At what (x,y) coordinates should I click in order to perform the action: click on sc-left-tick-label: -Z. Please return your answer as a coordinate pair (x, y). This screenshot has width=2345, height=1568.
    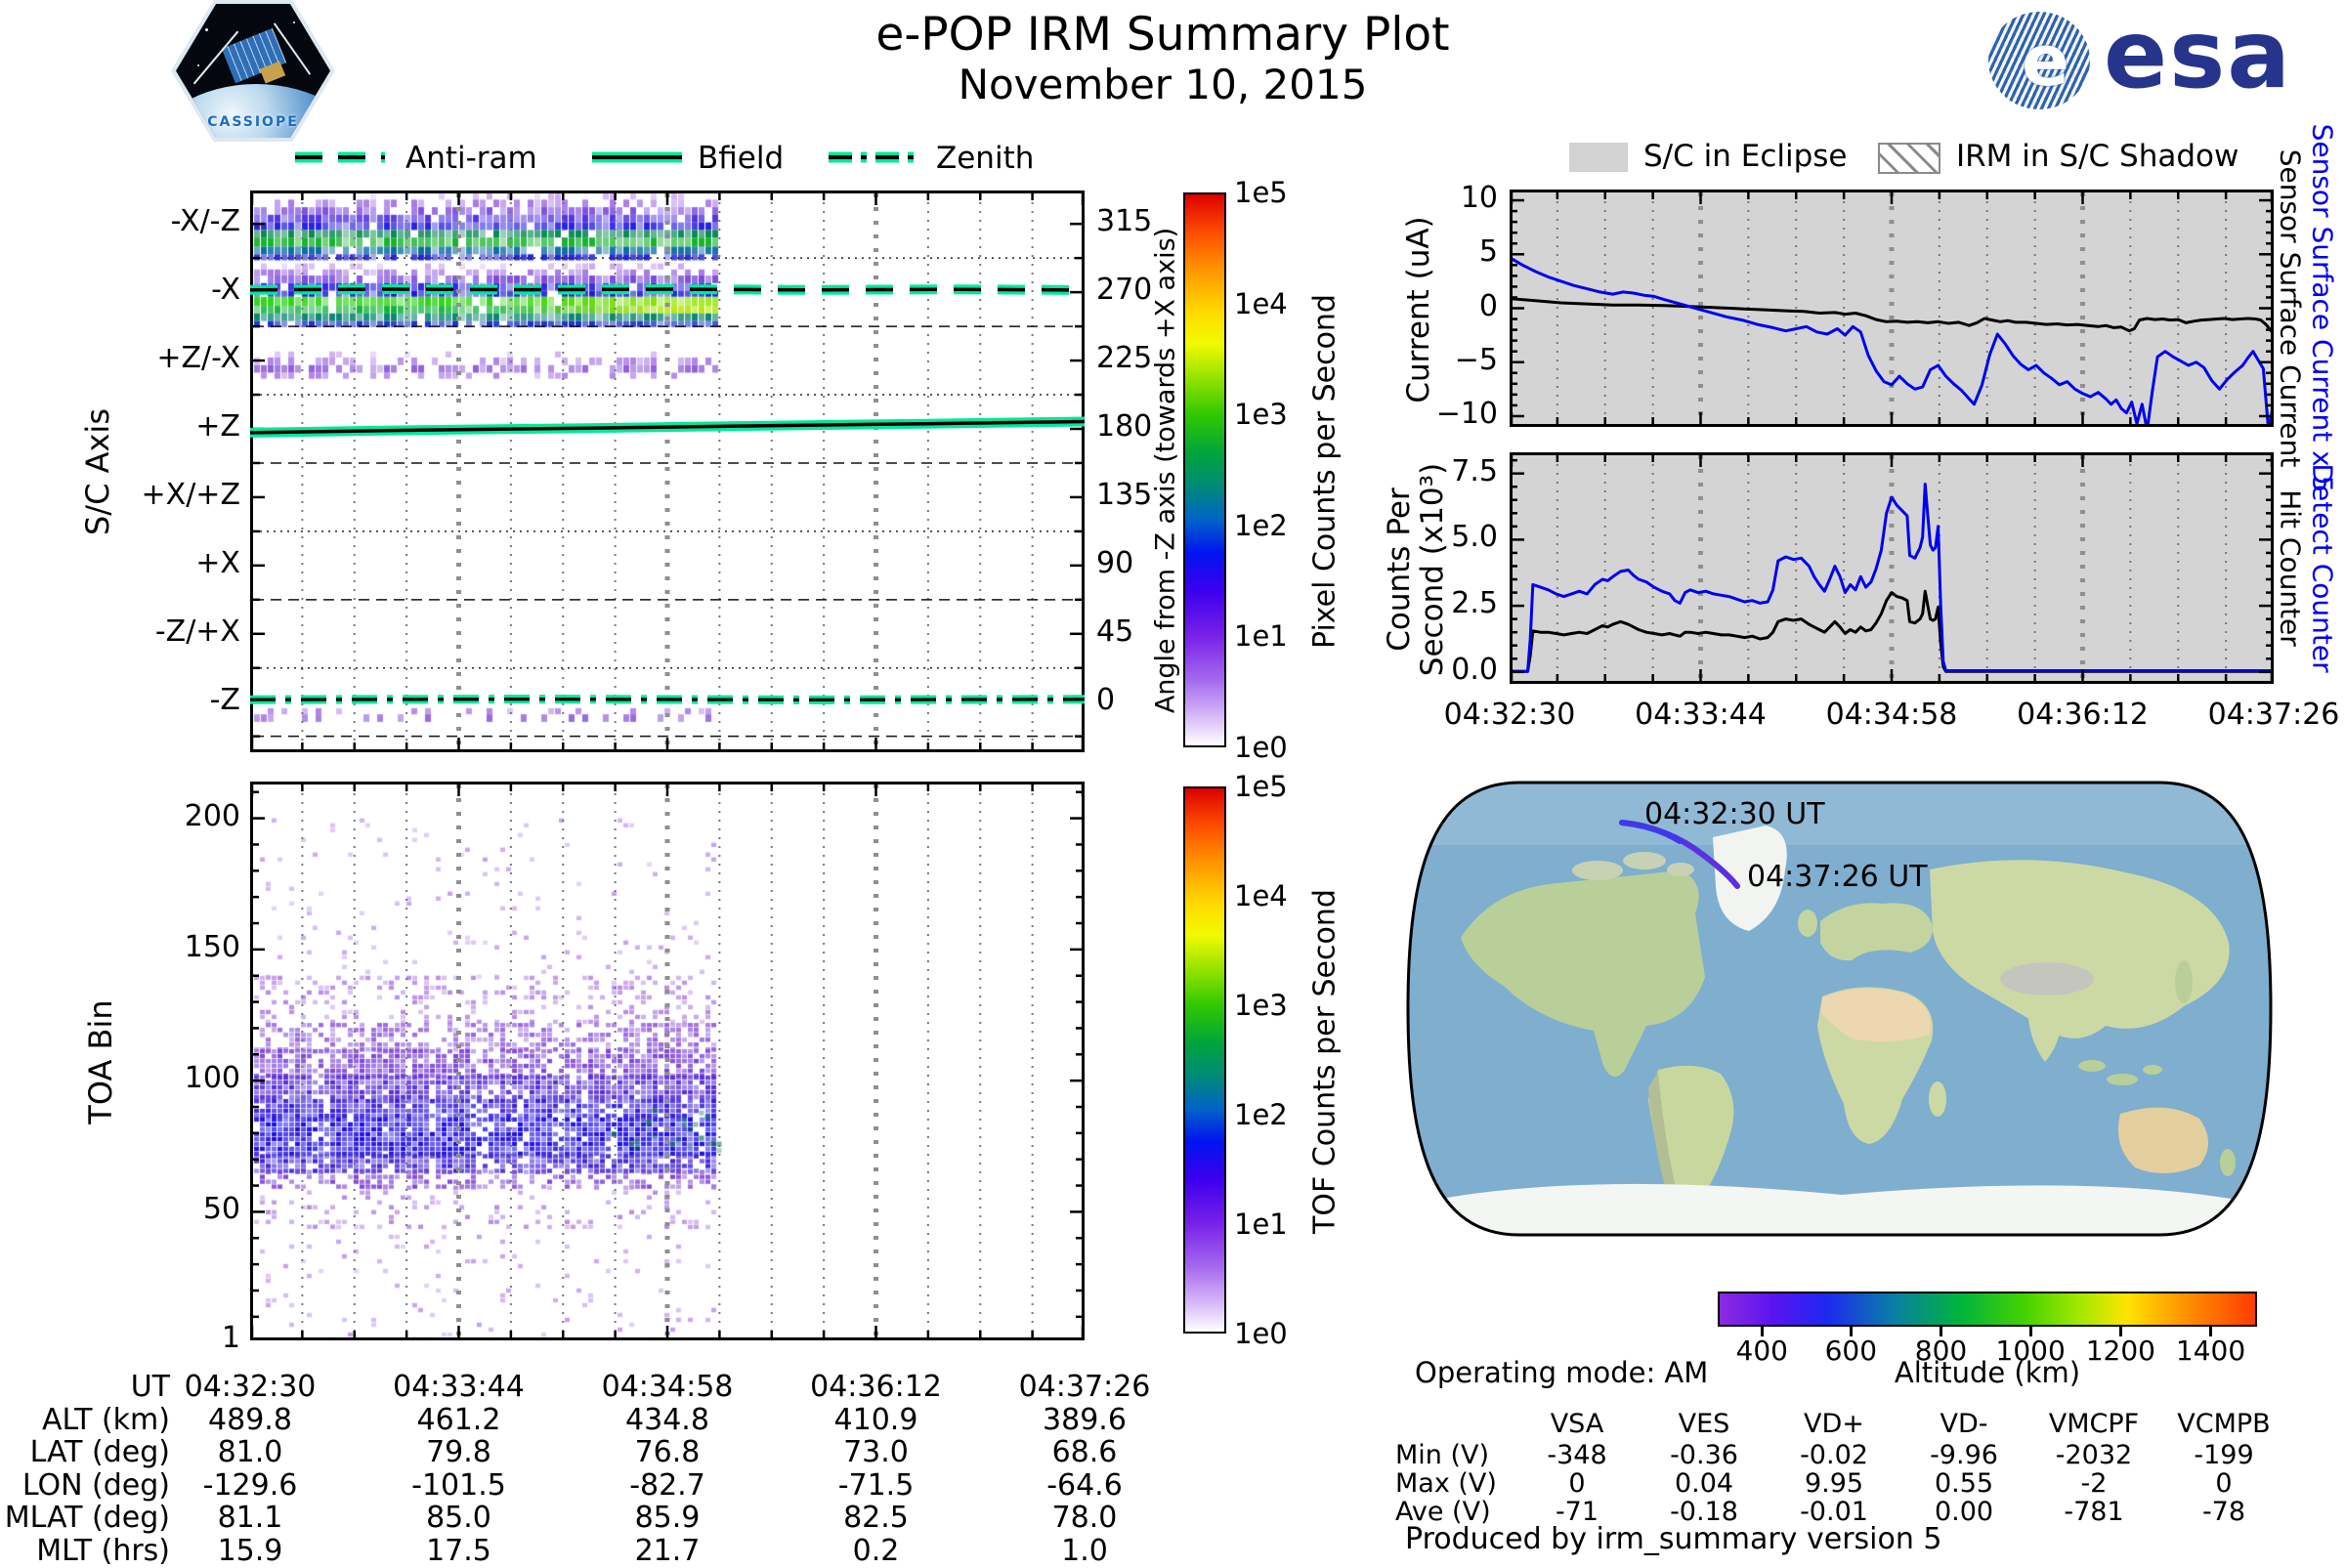
    Looking at the image, I should click on (224, 699).